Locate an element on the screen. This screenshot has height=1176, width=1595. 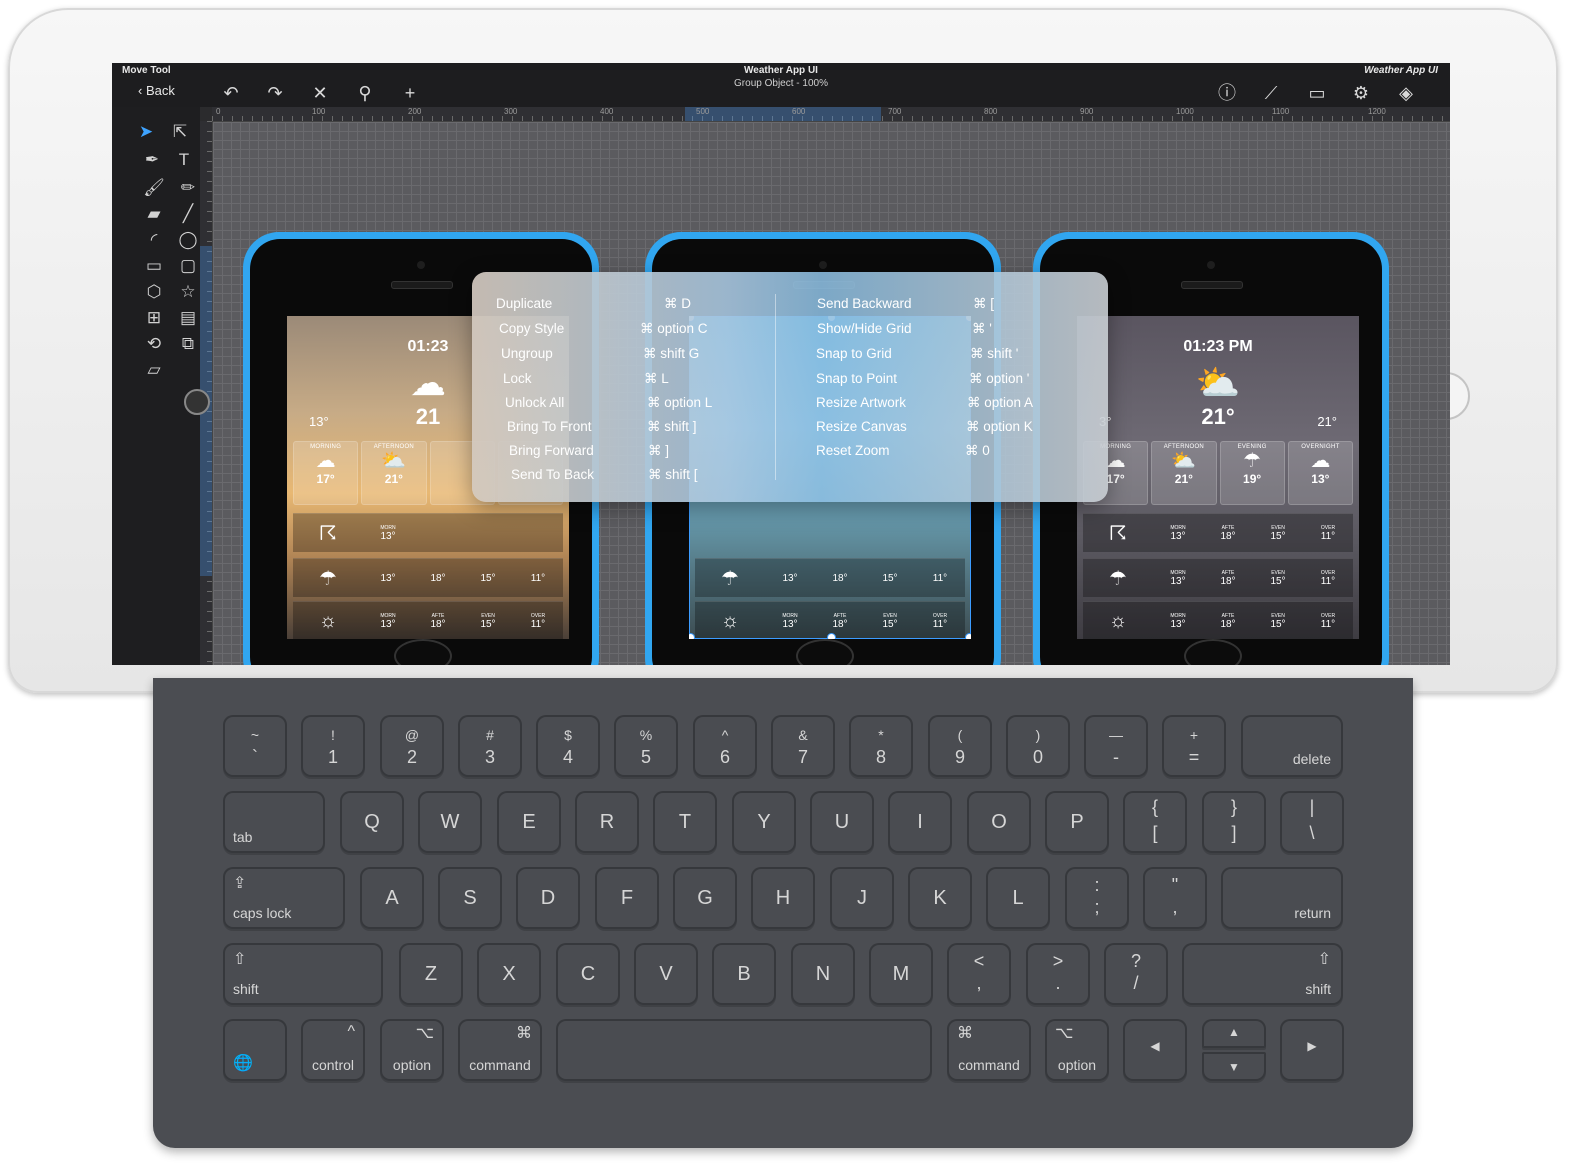
pen-tool-icon: ✒ is located at coordinates (152, 160).